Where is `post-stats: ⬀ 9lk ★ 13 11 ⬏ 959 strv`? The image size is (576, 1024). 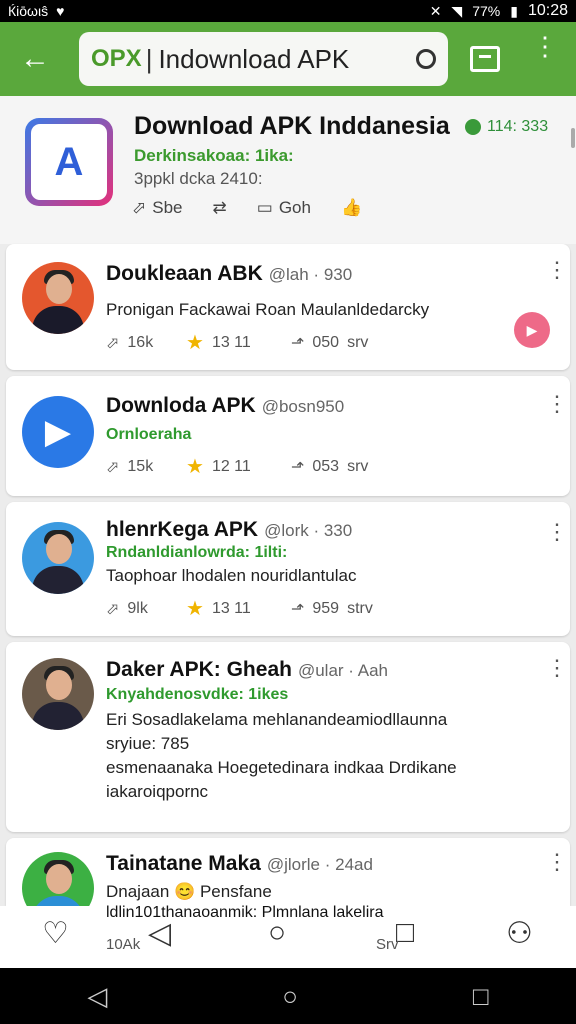 post-stats: ⬀ 9lk ★ 13 11 ⬏ 959 strv is located at coordinates (258, 608).